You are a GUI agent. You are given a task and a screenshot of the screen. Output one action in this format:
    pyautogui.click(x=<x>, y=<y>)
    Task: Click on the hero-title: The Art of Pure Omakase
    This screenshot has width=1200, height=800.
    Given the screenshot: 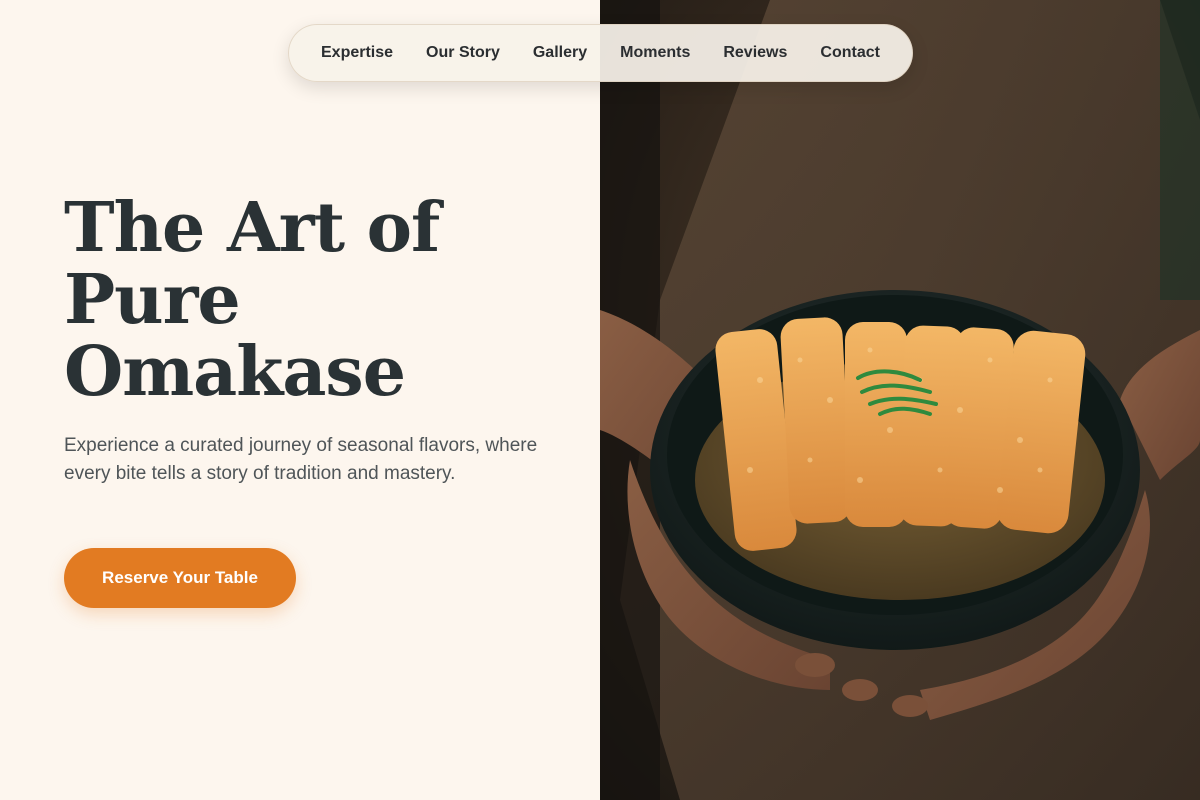 What is the action you would take?
    pyautogui.click(x=304, y=300)
    